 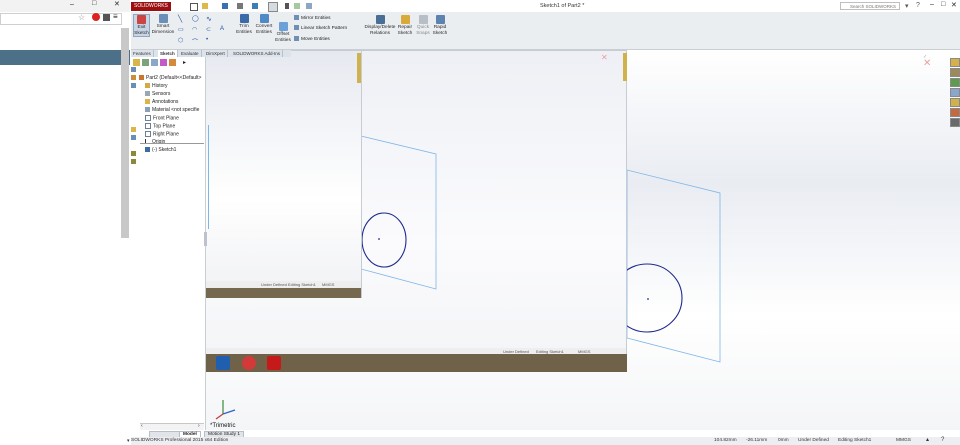 What do you see at coordinates (423, 25) in the screenshot?
I see `quick-snaps-button: Quick Snaps` at bounding box center [423, 25].